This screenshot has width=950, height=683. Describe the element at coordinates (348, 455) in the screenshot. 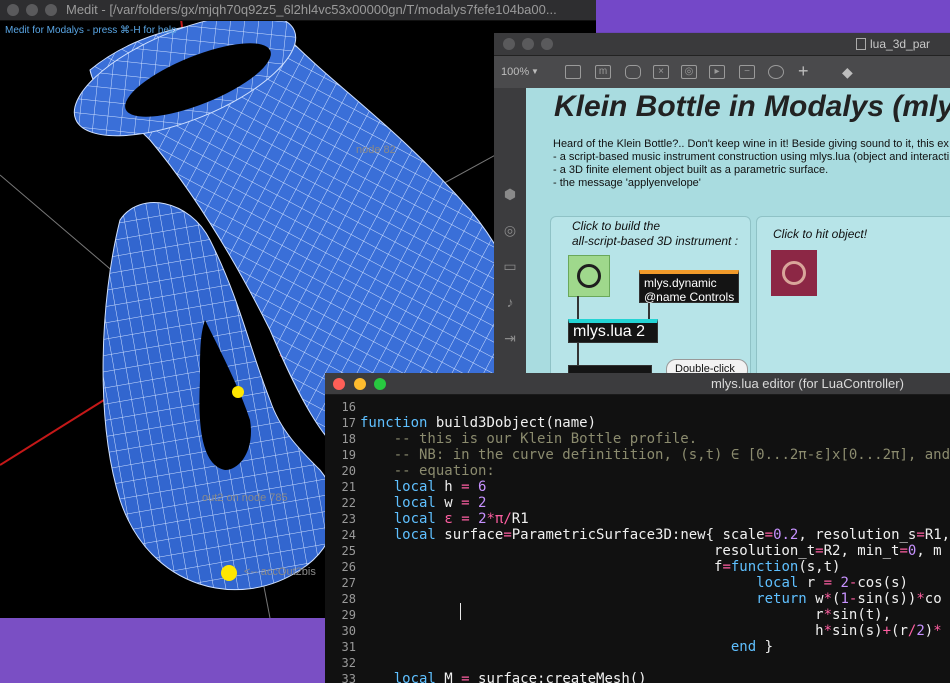

I see `line-number: 19` at that location.